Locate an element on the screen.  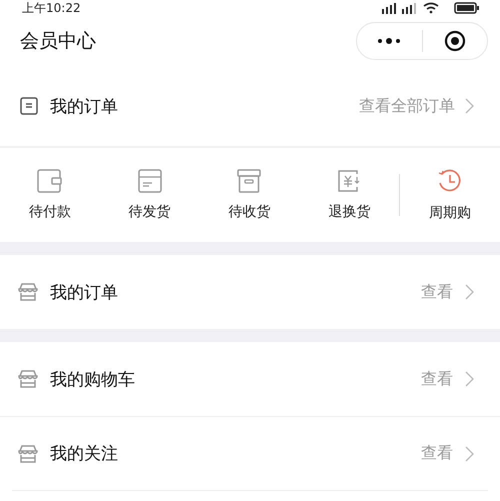
order-status-button: 待付款 is located at coordinates (50, 195).